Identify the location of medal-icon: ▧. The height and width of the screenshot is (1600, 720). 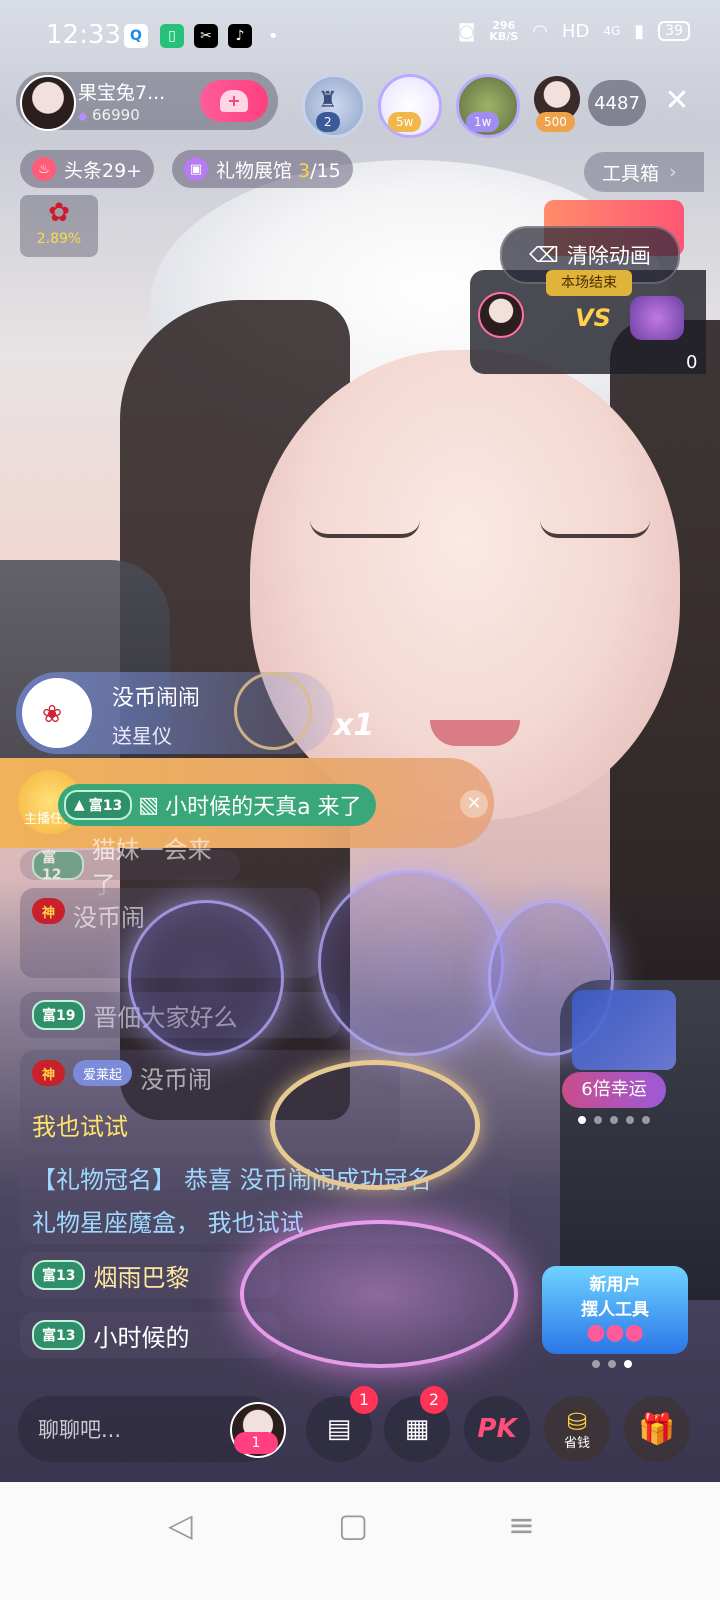
(149, 805).